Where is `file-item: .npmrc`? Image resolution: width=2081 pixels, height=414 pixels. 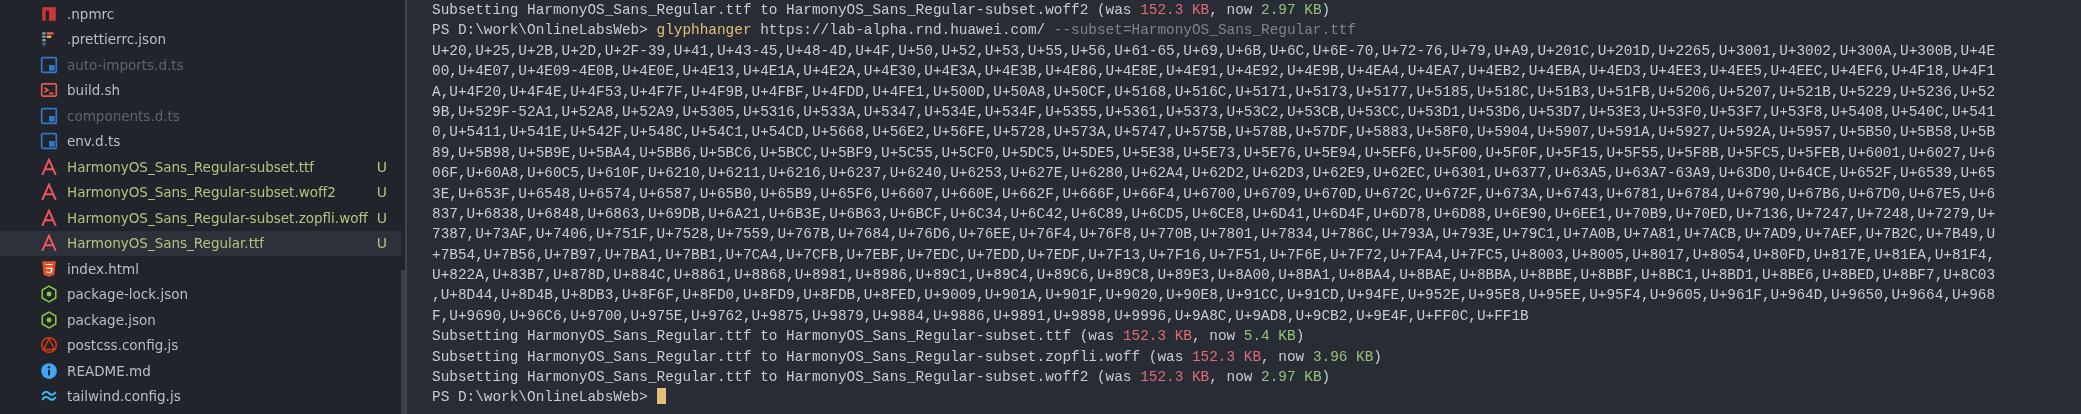
file-item: .npmrc is located at coordinates (200, 14).